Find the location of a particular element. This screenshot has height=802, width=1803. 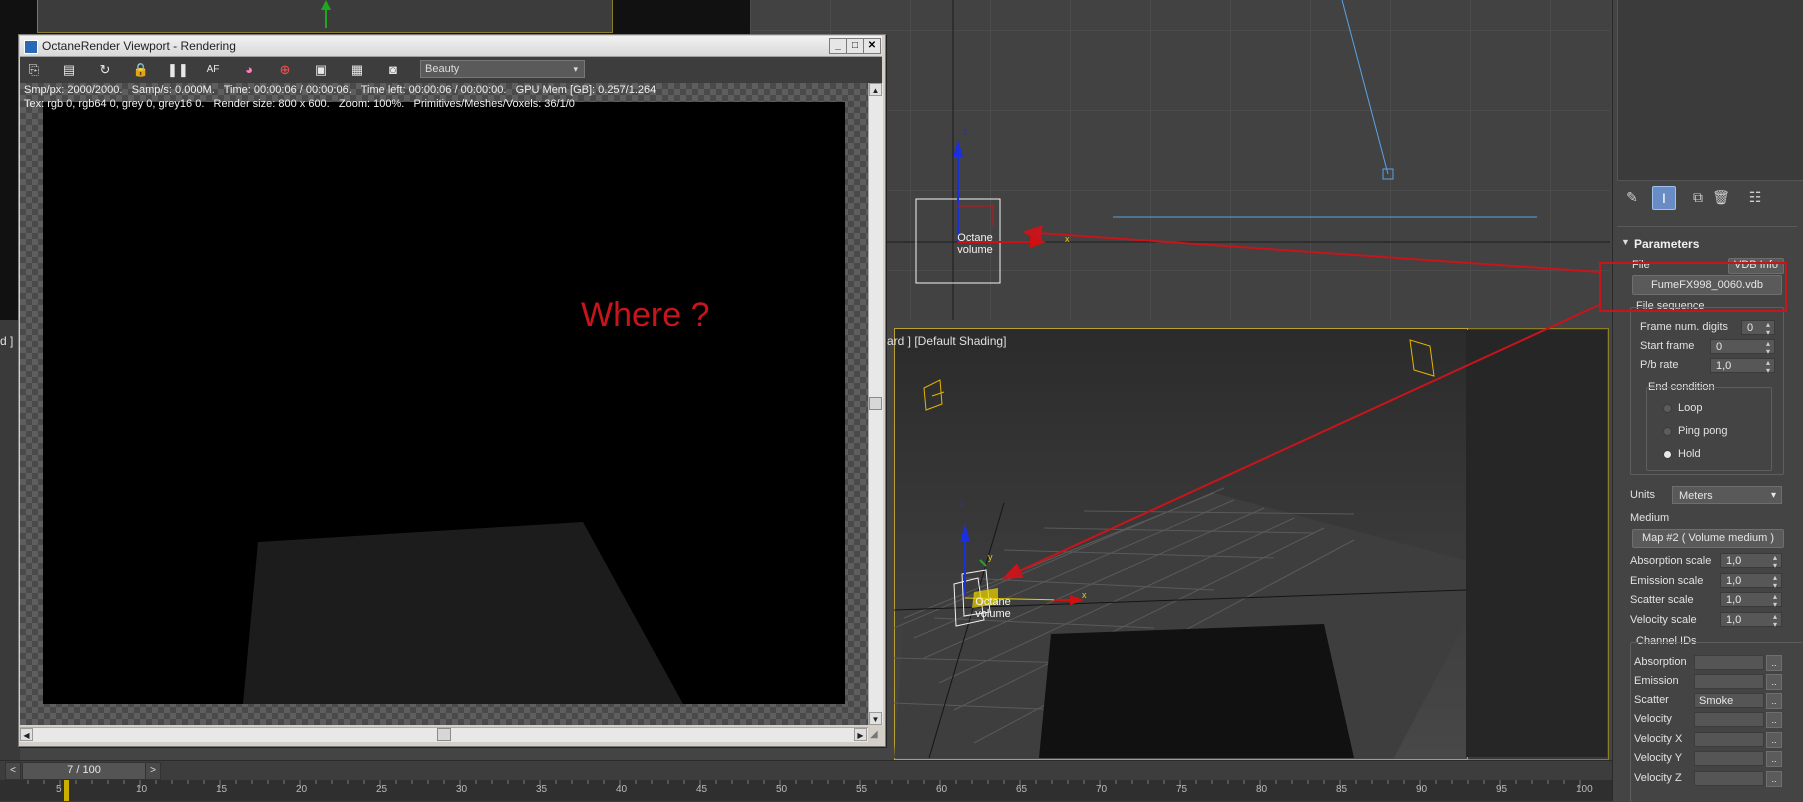

svg-text: z is located at coordinates (962, 503).